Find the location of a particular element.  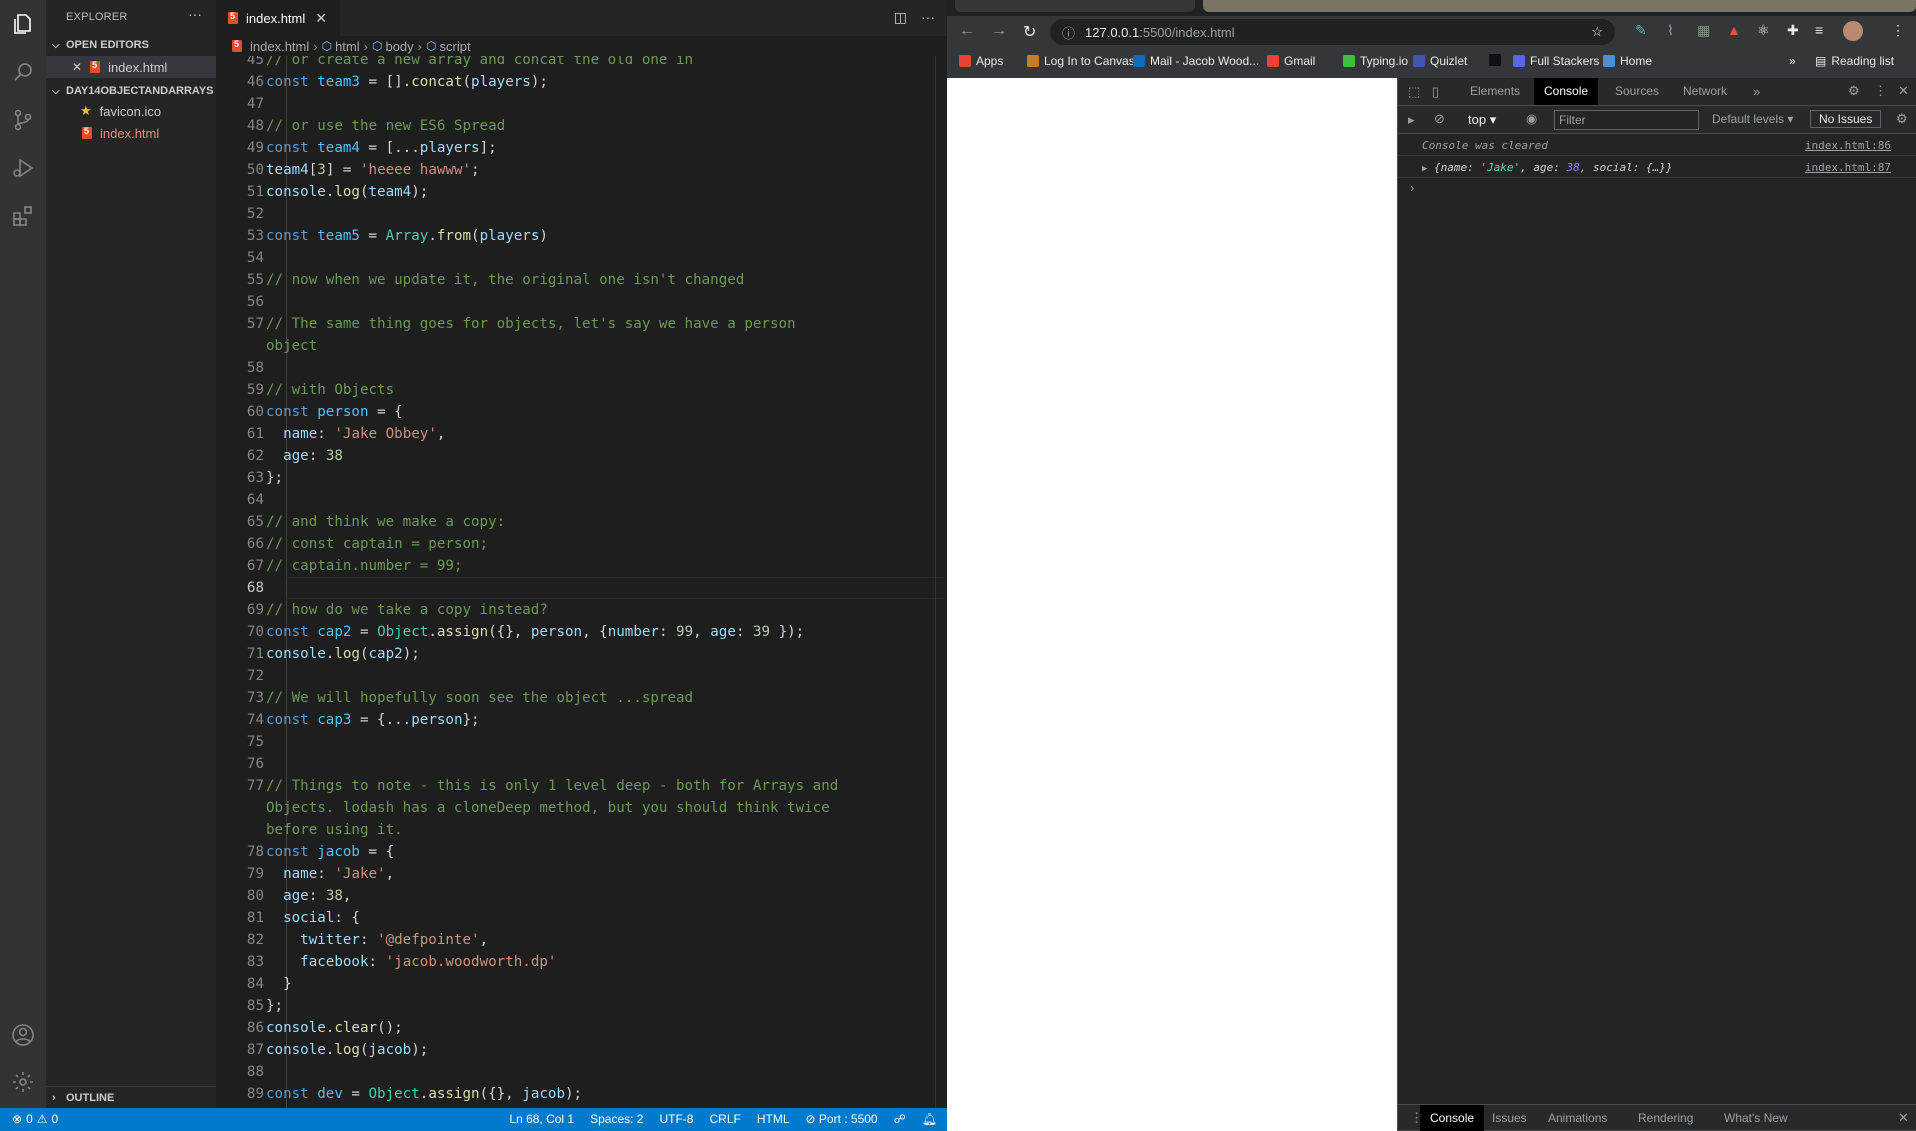

error-icon: ⊗ is located at coordinates (17, 1119).